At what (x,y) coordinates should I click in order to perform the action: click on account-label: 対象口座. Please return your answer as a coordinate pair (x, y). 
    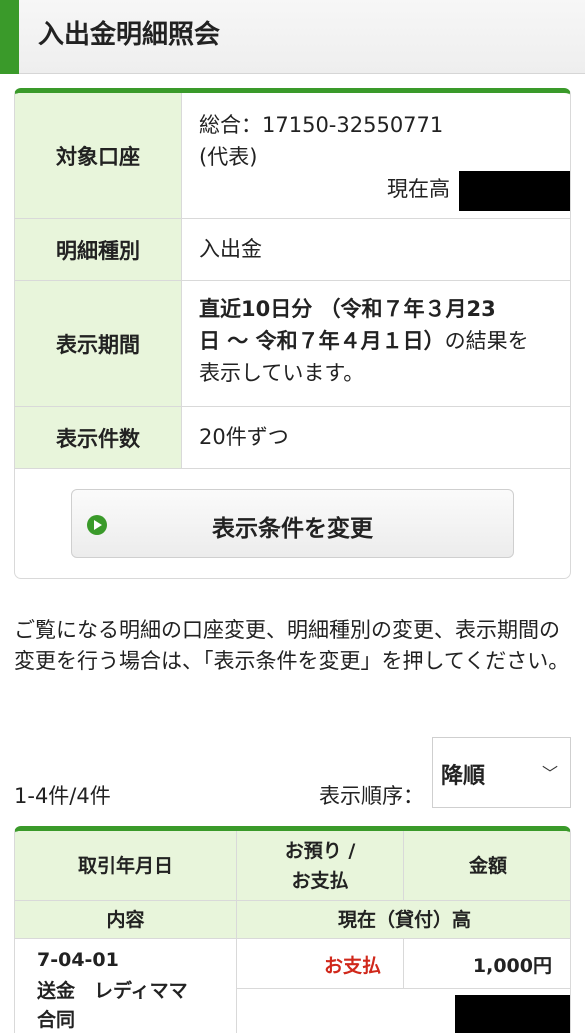
    Looking at the image, I should click on (98, 155).